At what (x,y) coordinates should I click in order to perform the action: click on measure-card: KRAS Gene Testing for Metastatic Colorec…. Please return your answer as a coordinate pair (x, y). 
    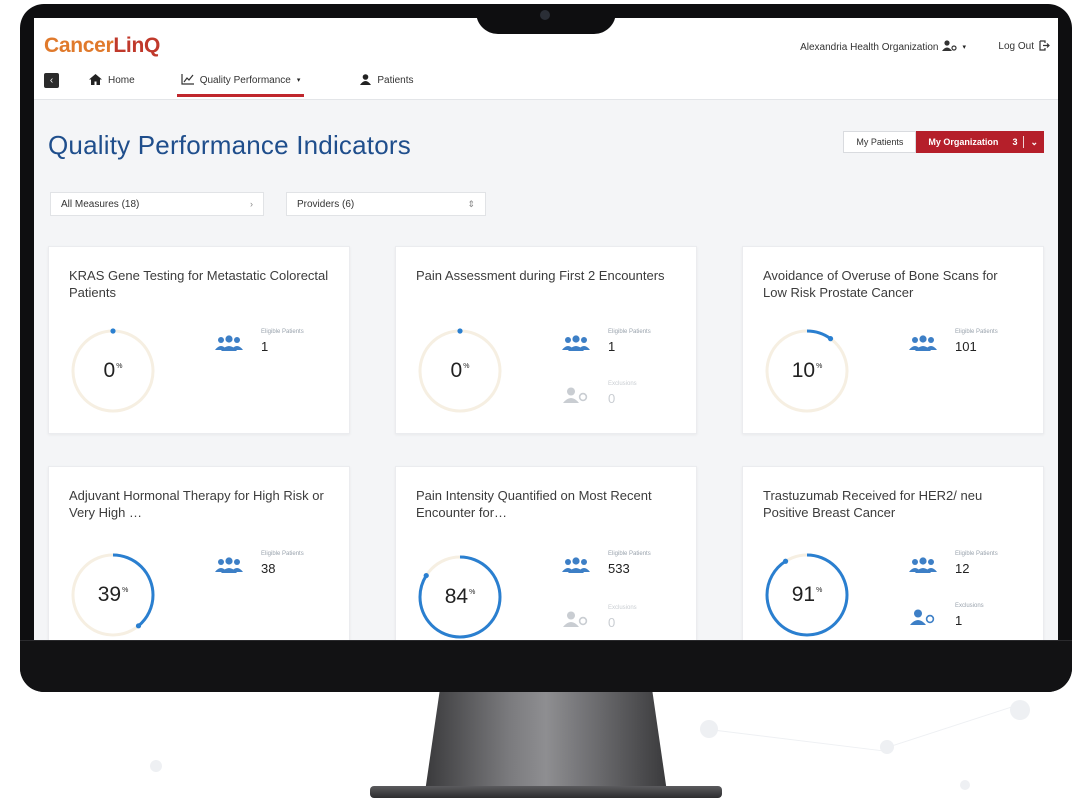
    Looking at the image, I should click on (199, 340).